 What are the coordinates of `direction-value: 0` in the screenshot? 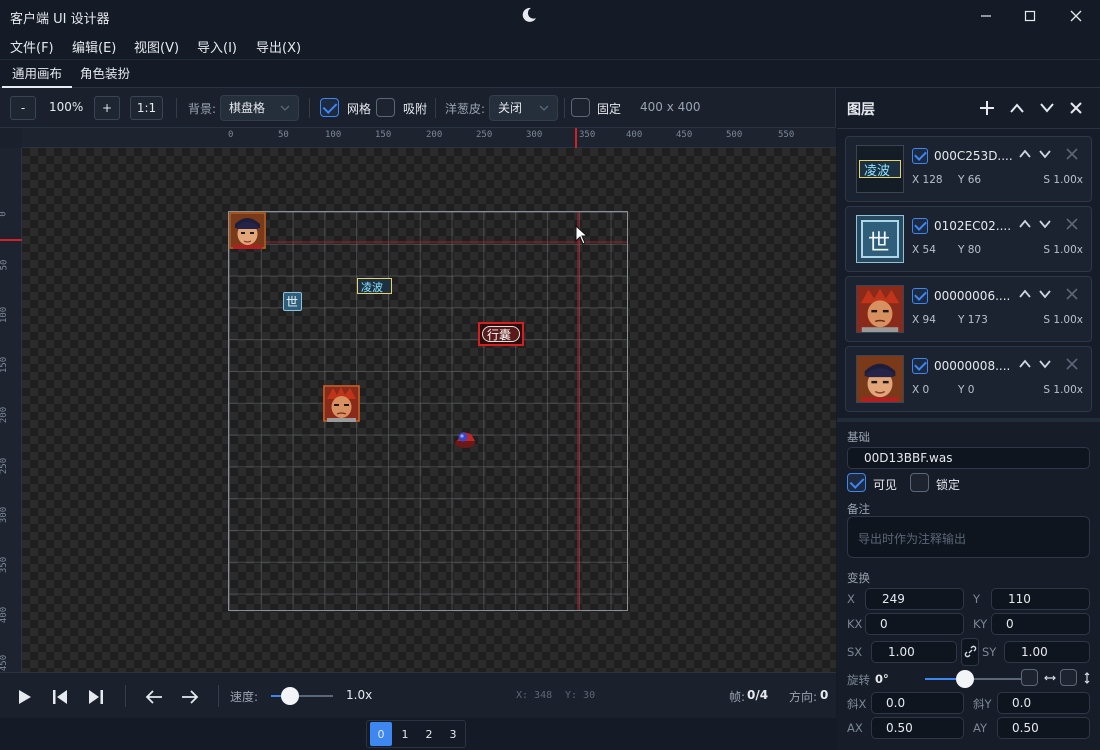 It's located at (824, 695).